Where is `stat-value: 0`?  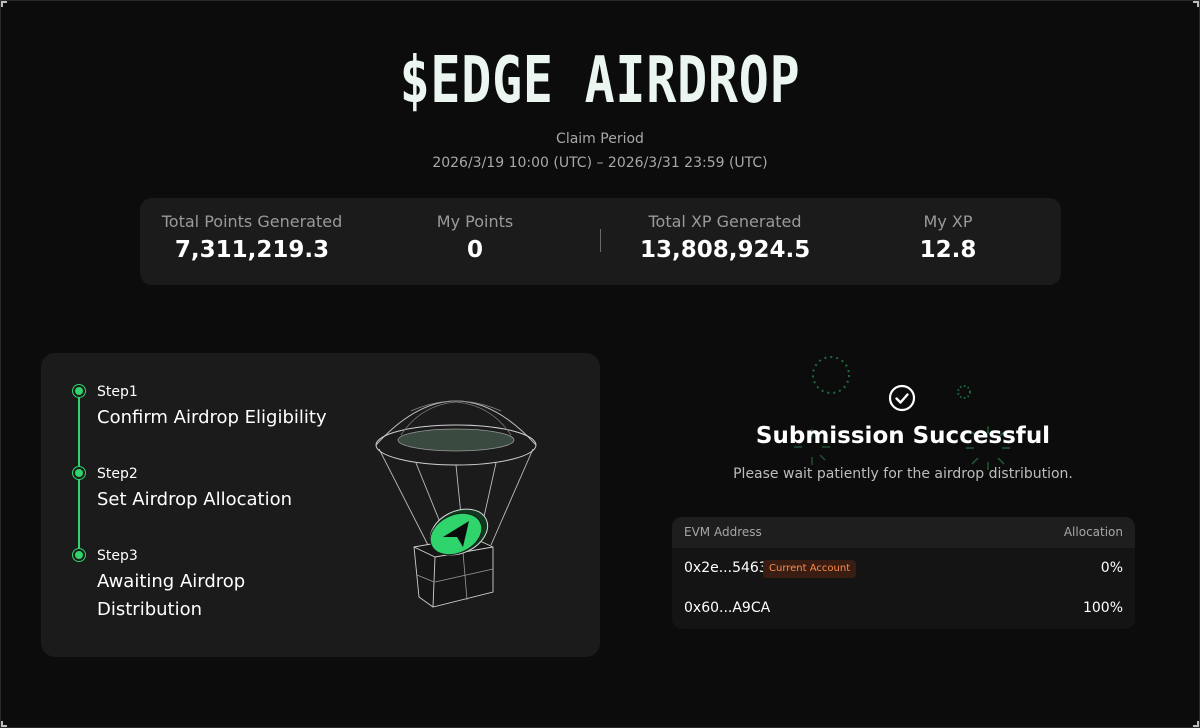
stat-value: 0 is located at coordinates (474, 250).